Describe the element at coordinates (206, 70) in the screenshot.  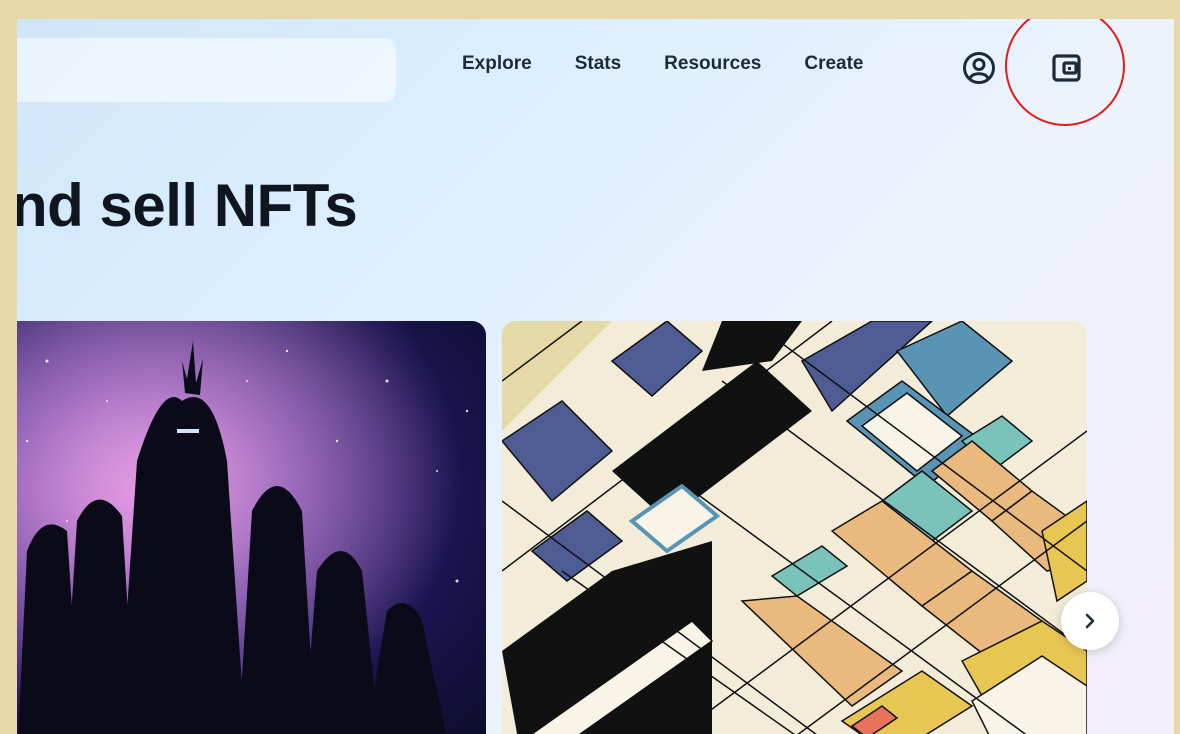
I see `search-input` at that location.